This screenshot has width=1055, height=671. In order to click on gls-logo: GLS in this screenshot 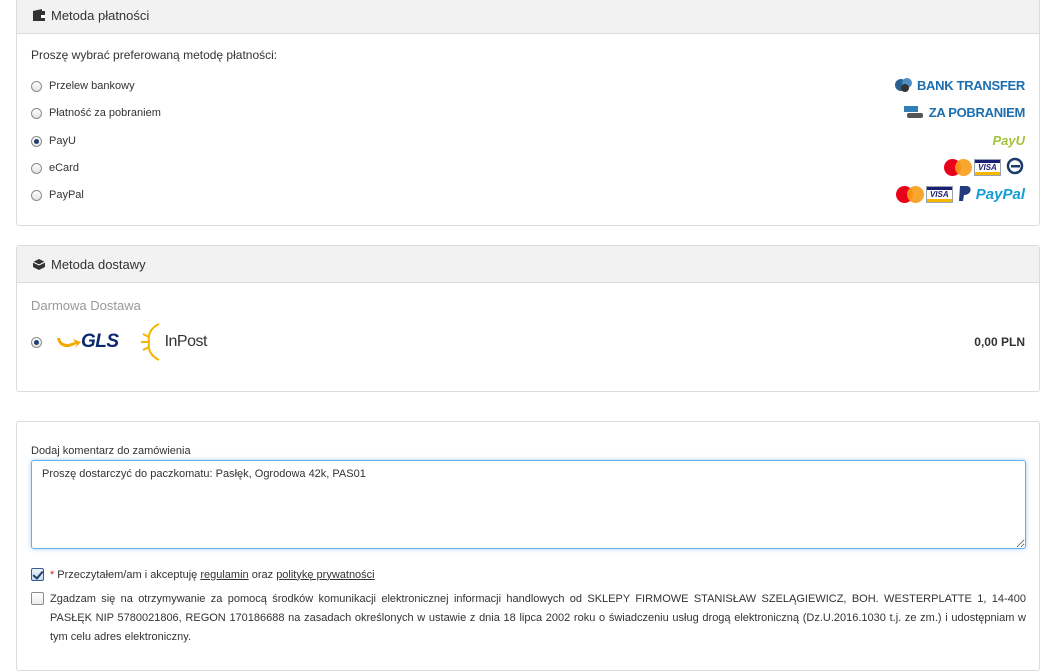, I will do `click(87, 342)`.